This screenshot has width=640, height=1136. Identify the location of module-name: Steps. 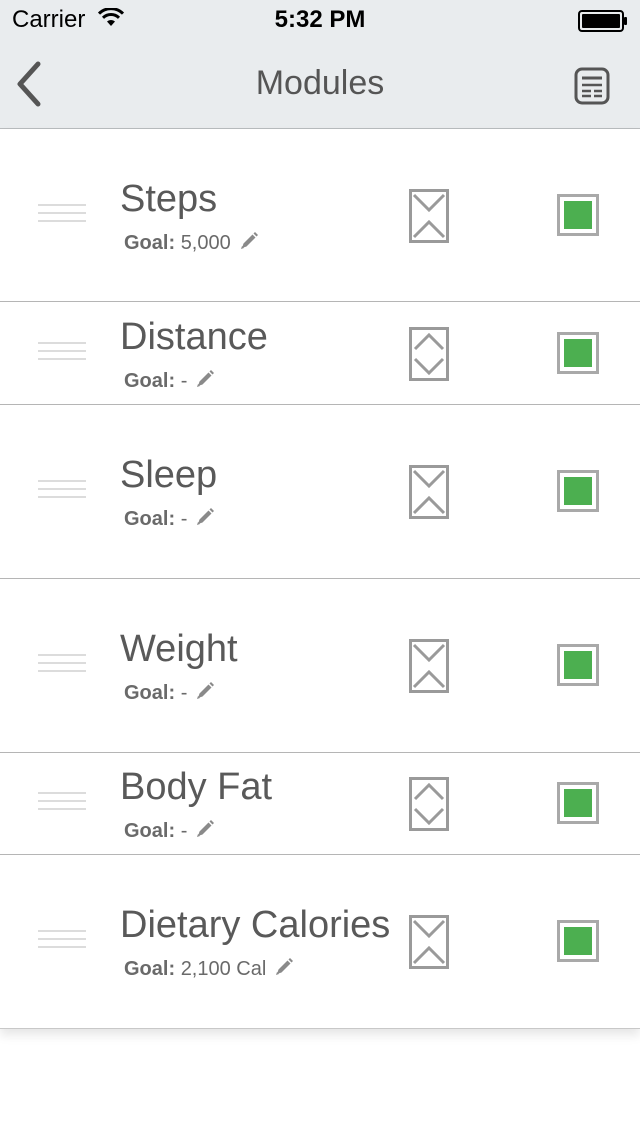
(169, 198).